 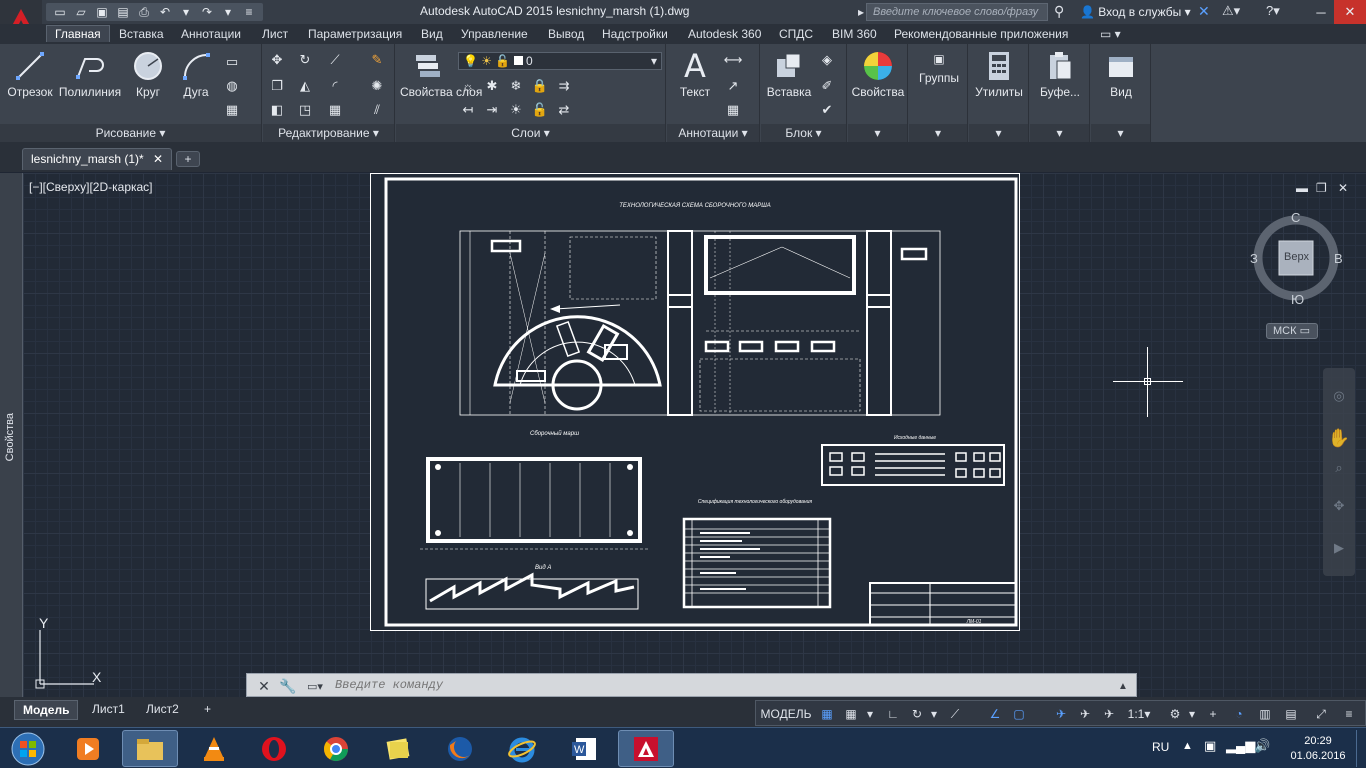 I want to click on steering-wheel-icon: ◎, so click(x=1339, y=396).